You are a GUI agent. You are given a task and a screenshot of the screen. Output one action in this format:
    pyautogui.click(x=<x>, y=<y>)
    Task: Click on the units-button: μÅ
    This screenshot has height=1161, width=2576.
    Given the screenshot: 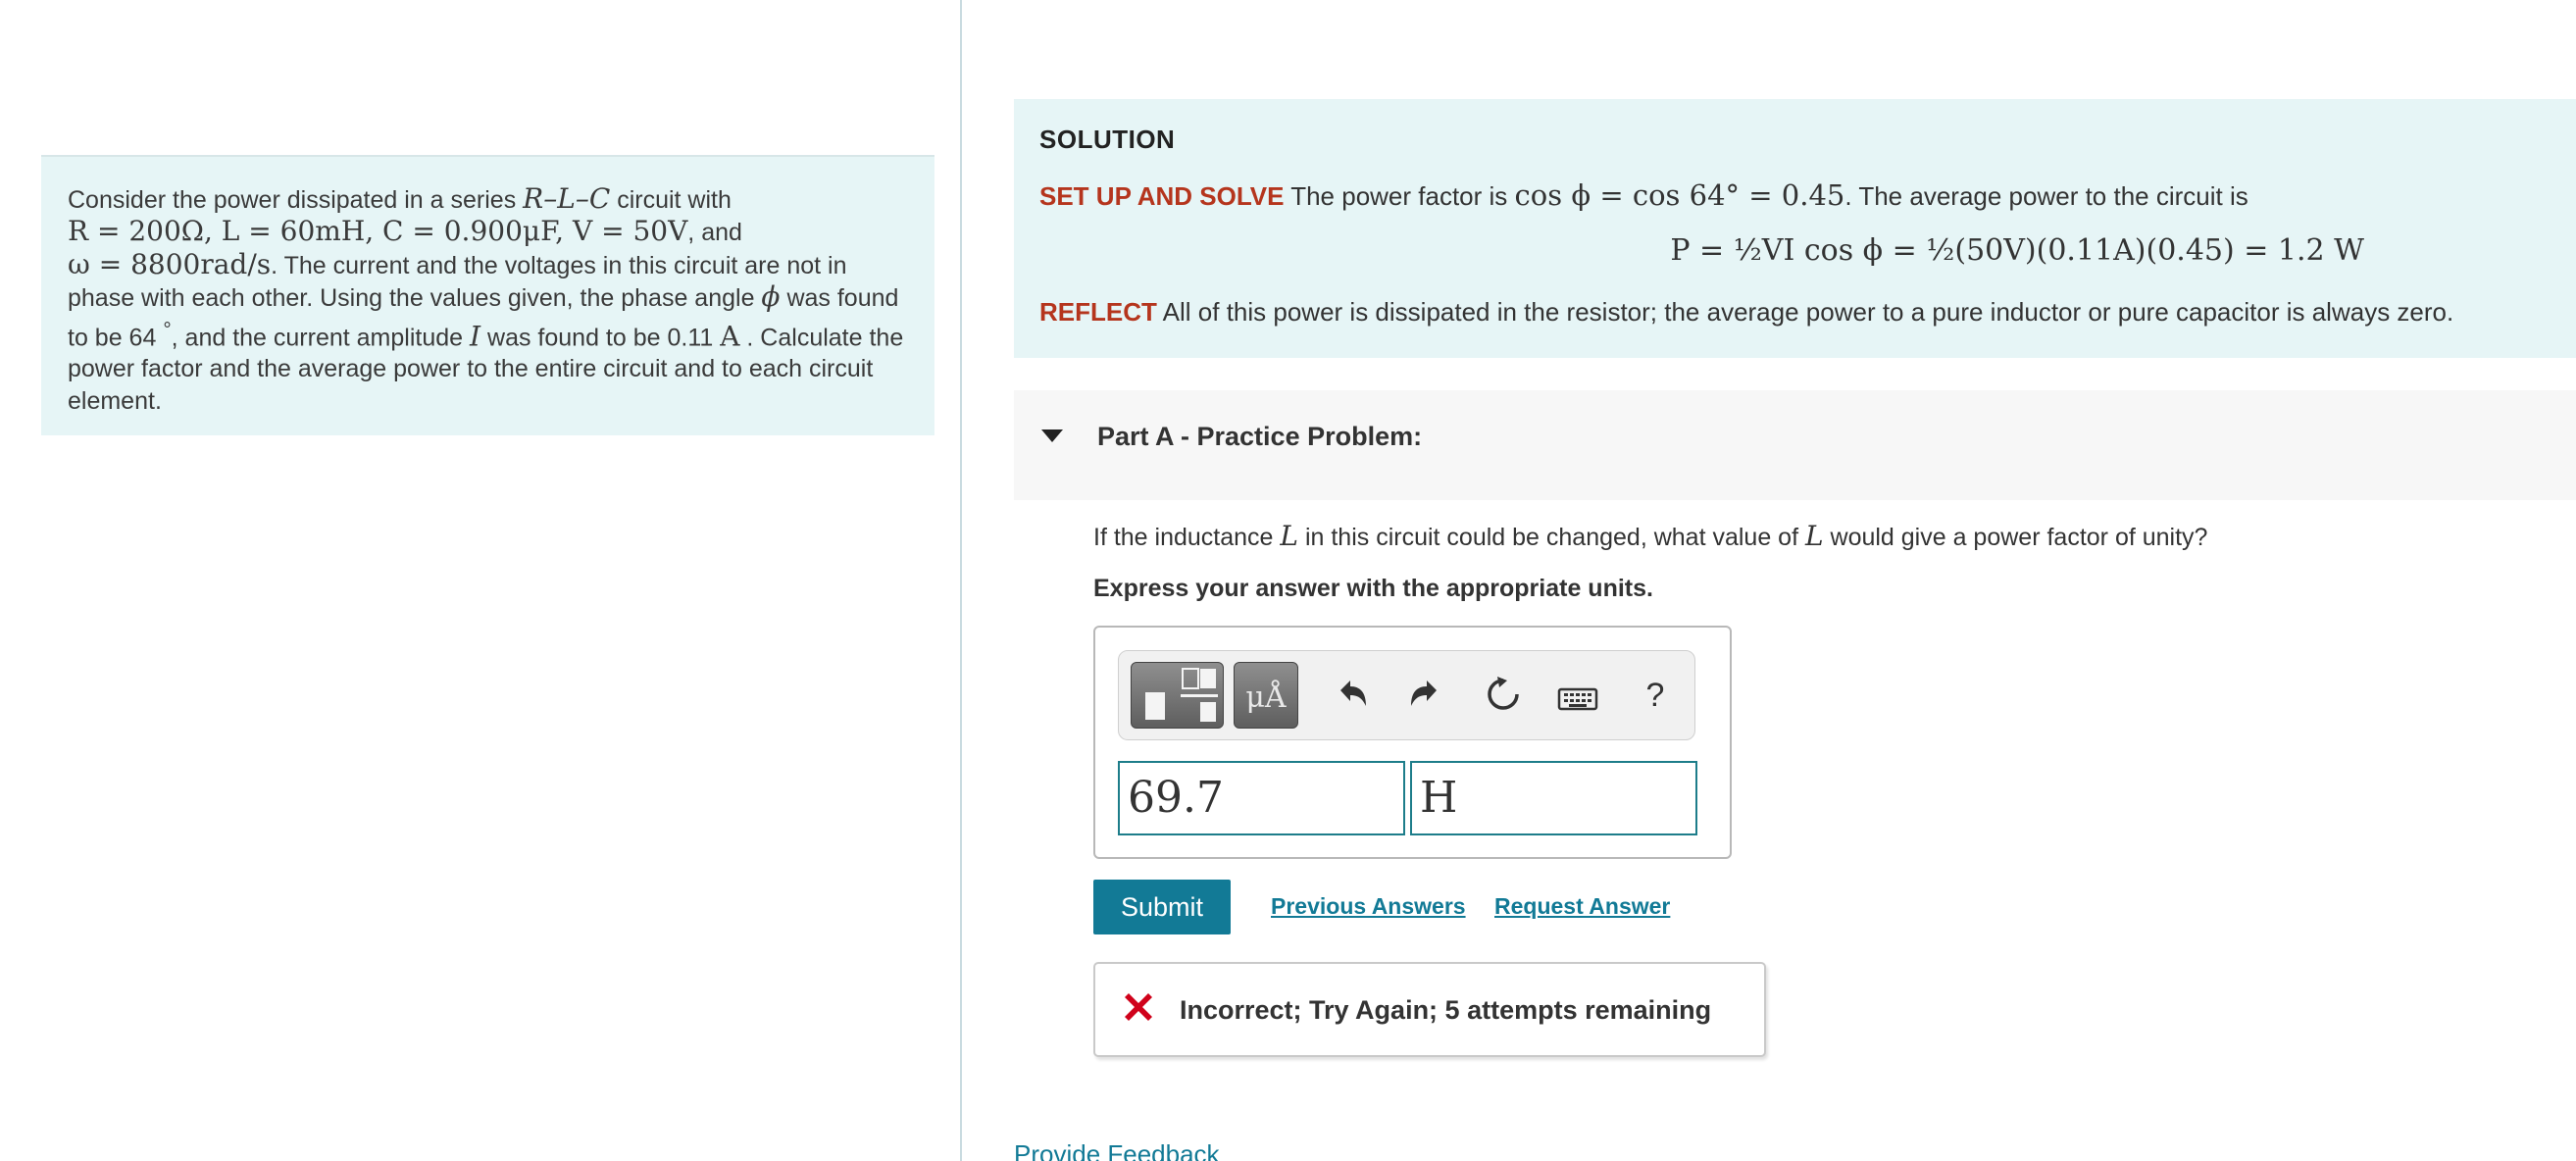 What is the action you would take?
    pyautogui.click(x=1266, y=695)
    